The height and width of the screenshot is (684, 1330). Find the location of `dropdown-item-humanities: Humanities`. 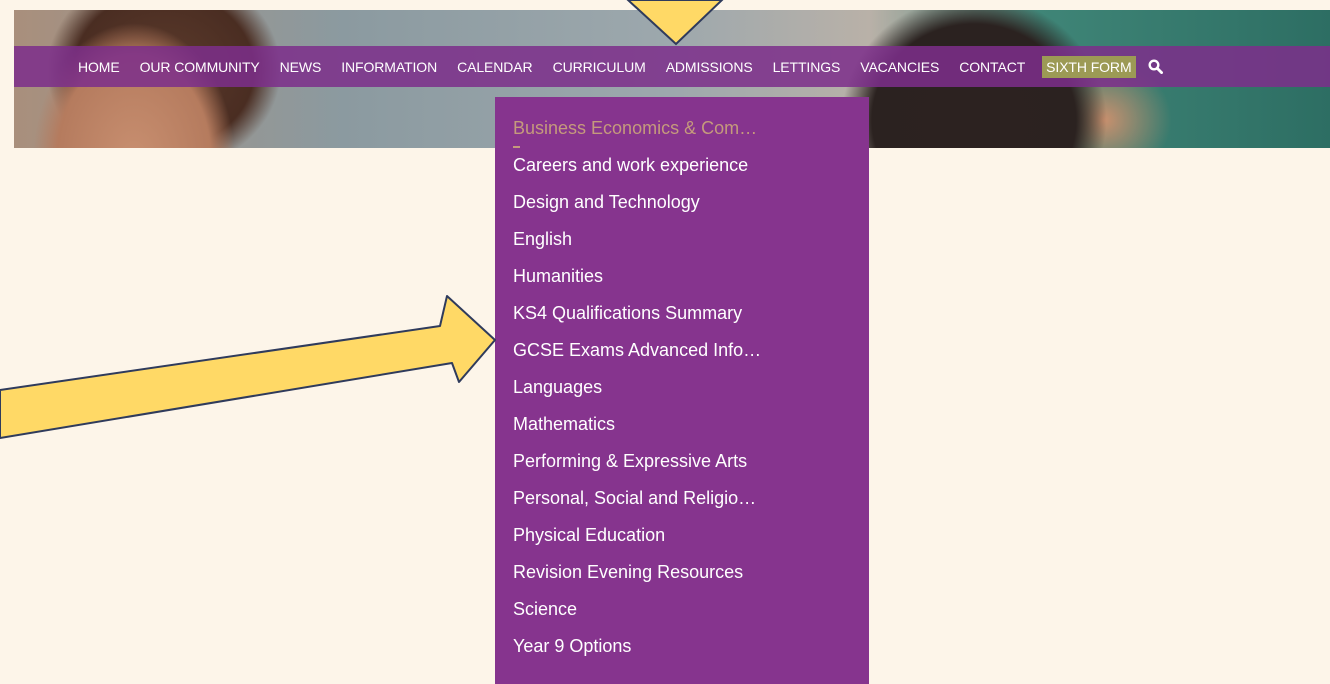

dropdown-item-humanities: Humanities is located at coordinates (637, 279).